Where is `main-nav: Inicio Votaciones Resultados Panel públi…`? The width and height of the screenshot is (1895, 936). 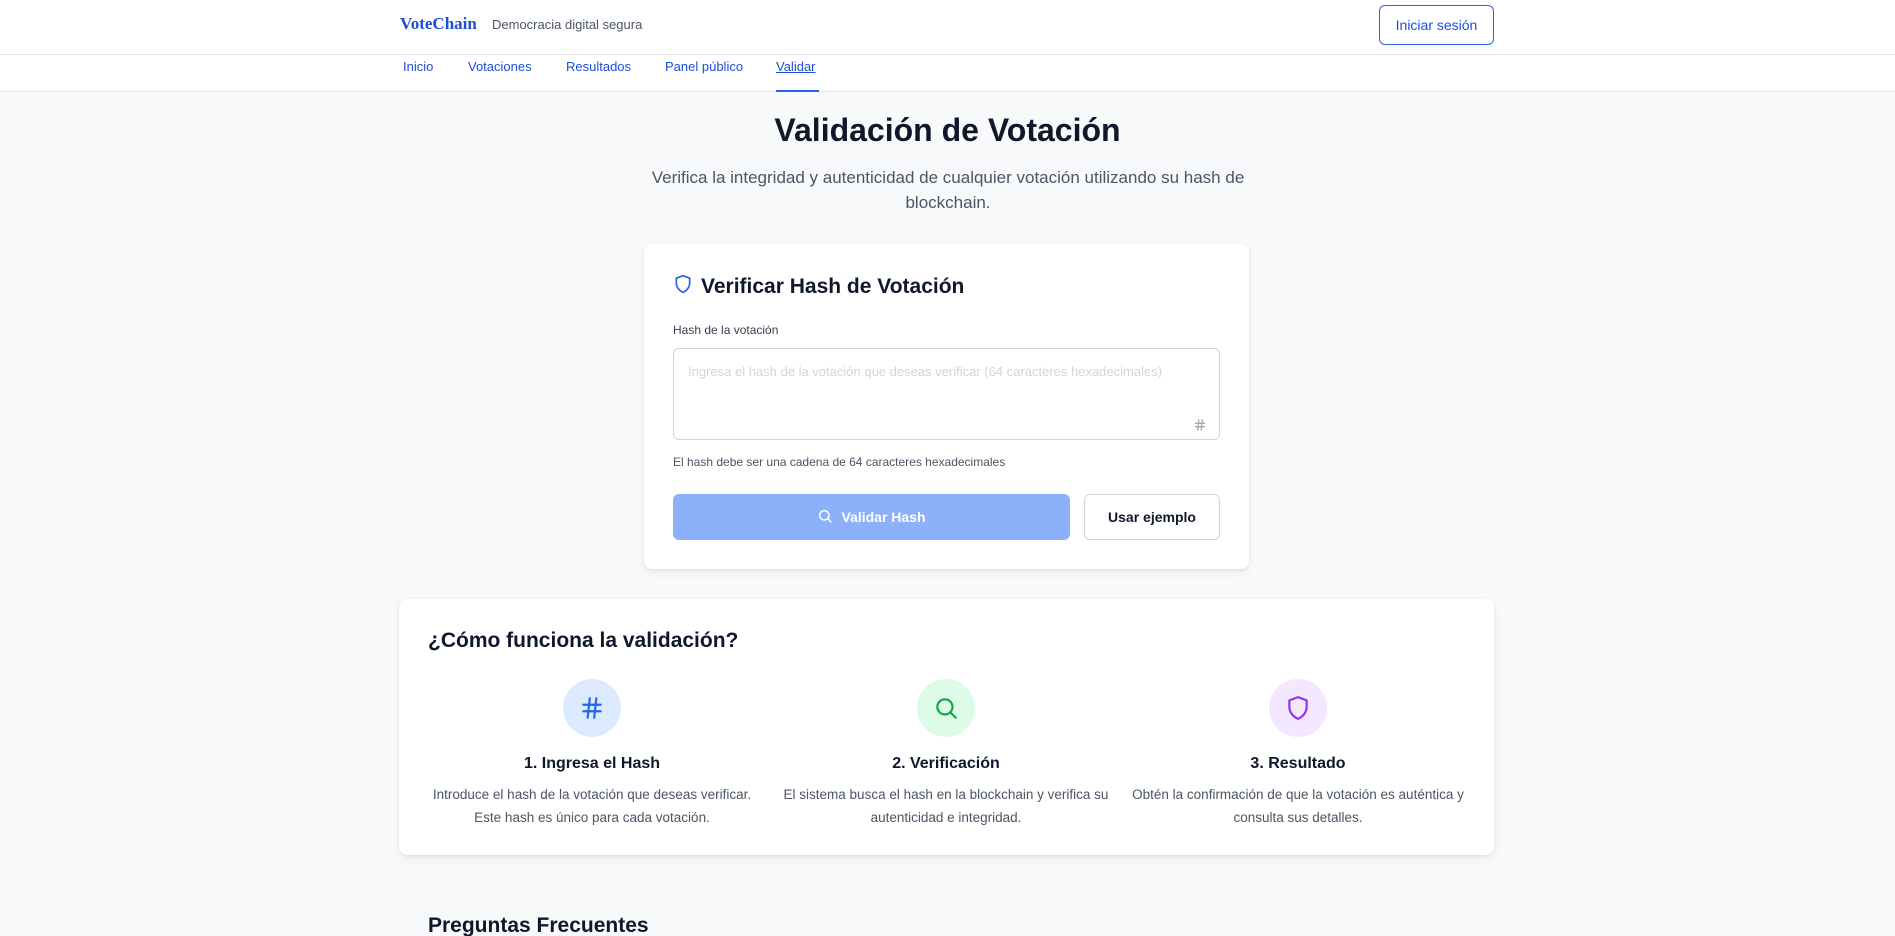
main-nav: Inicio Votaciones Resultados Panel públi… is located at coordinates (947, 73).